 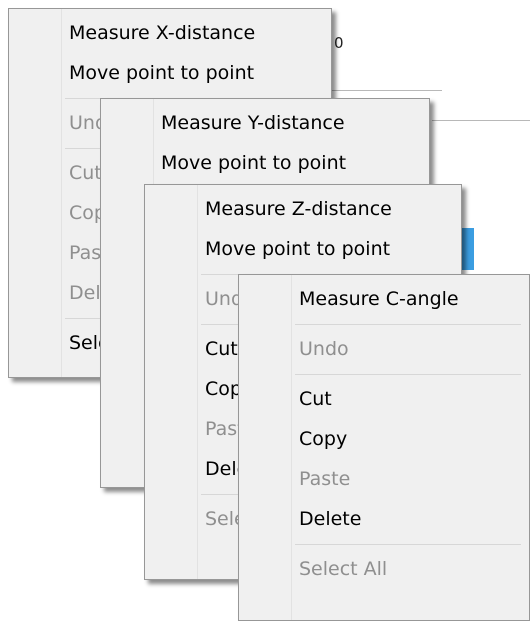 I want to click on menu-item-measure-z-distance: Measure Z-distance, so click(x=333, y=209).